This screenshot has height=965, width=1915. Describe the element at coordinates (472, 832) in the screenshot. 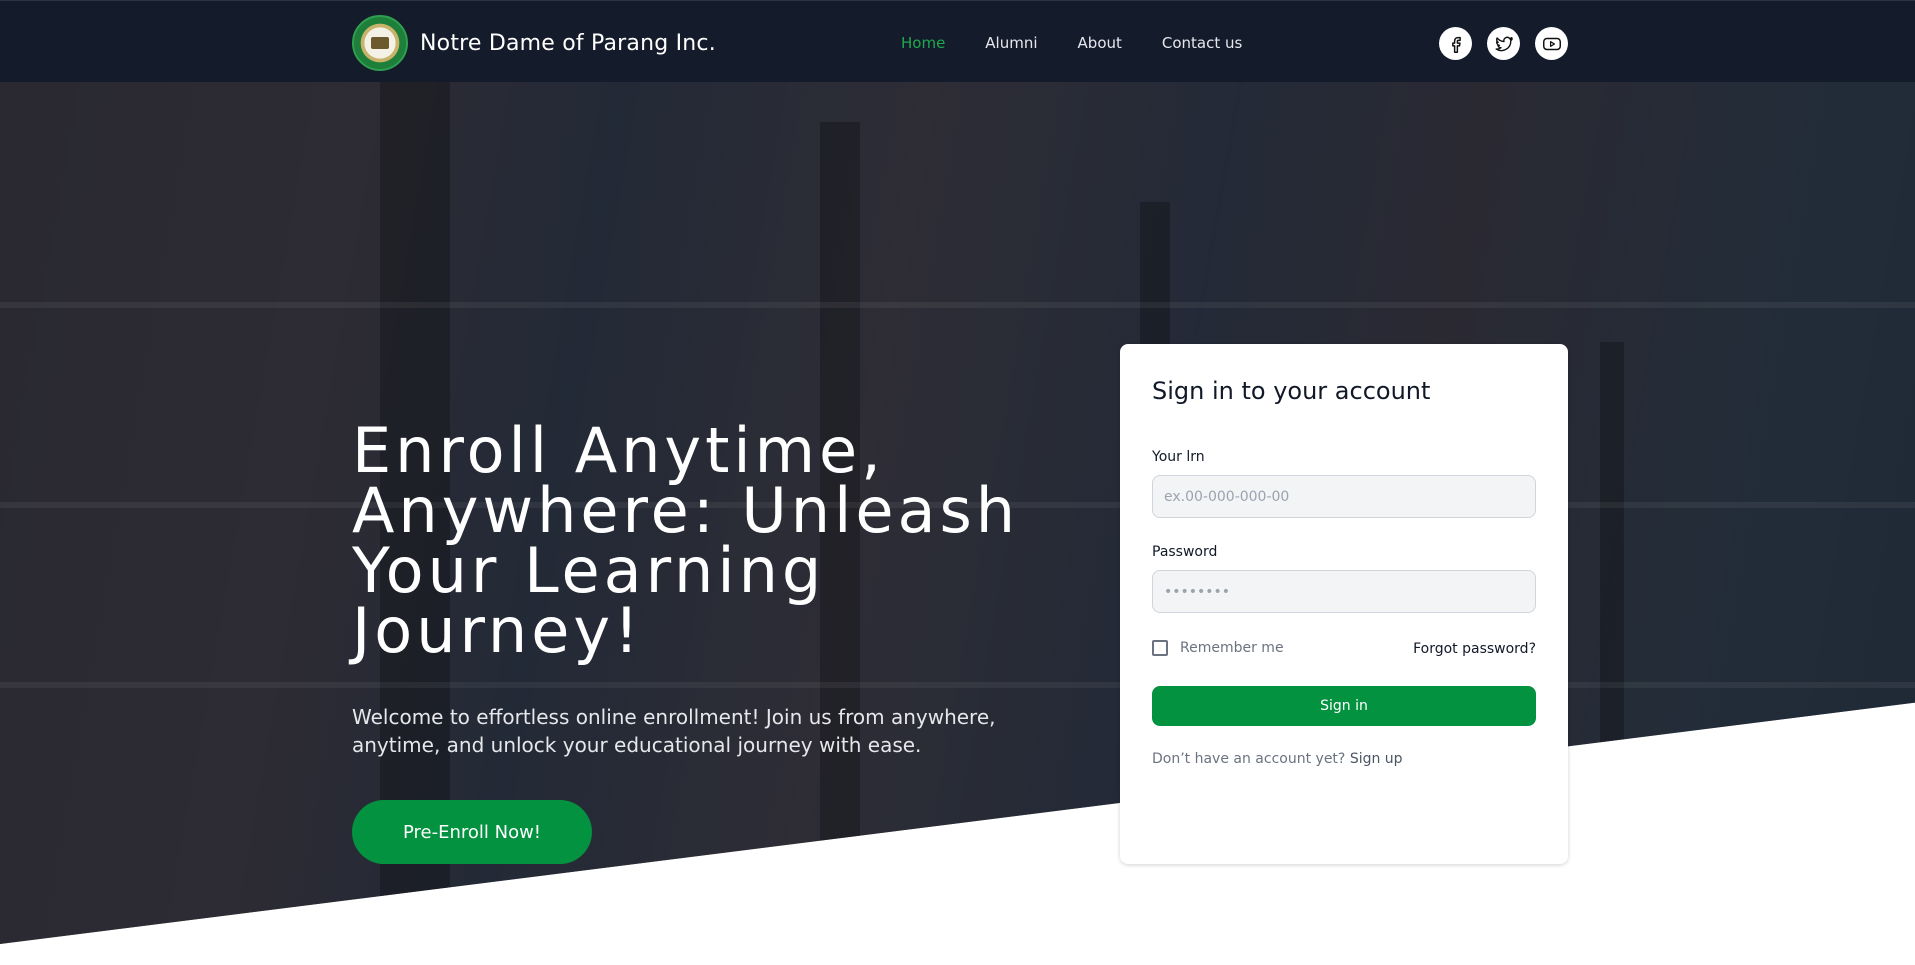

I see `pre-enroll-button: Pre-Enroll Now!` at that location.